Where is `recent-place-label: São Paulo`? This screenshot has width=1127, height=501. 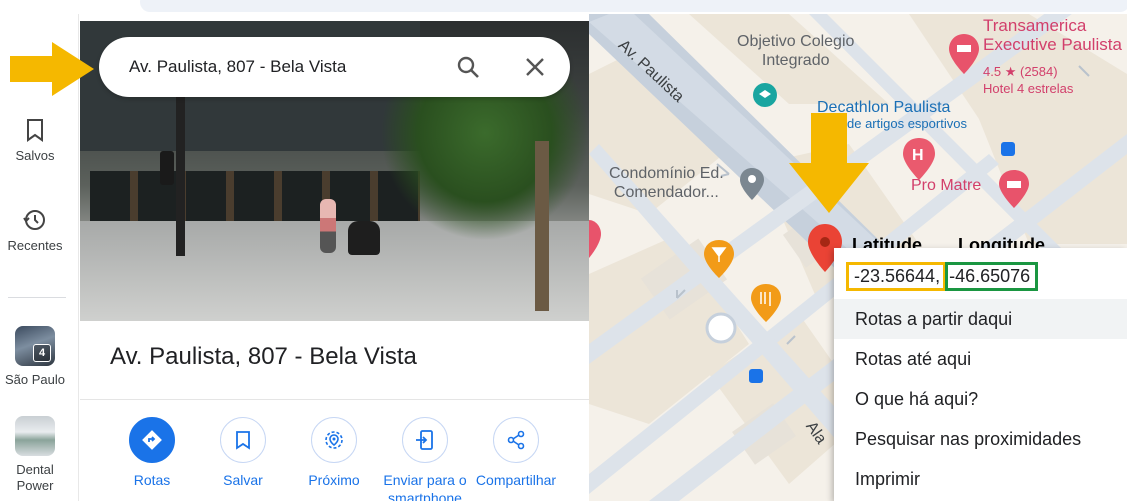
recent-place-label: São Paulo is located at coordinates (35, 379).